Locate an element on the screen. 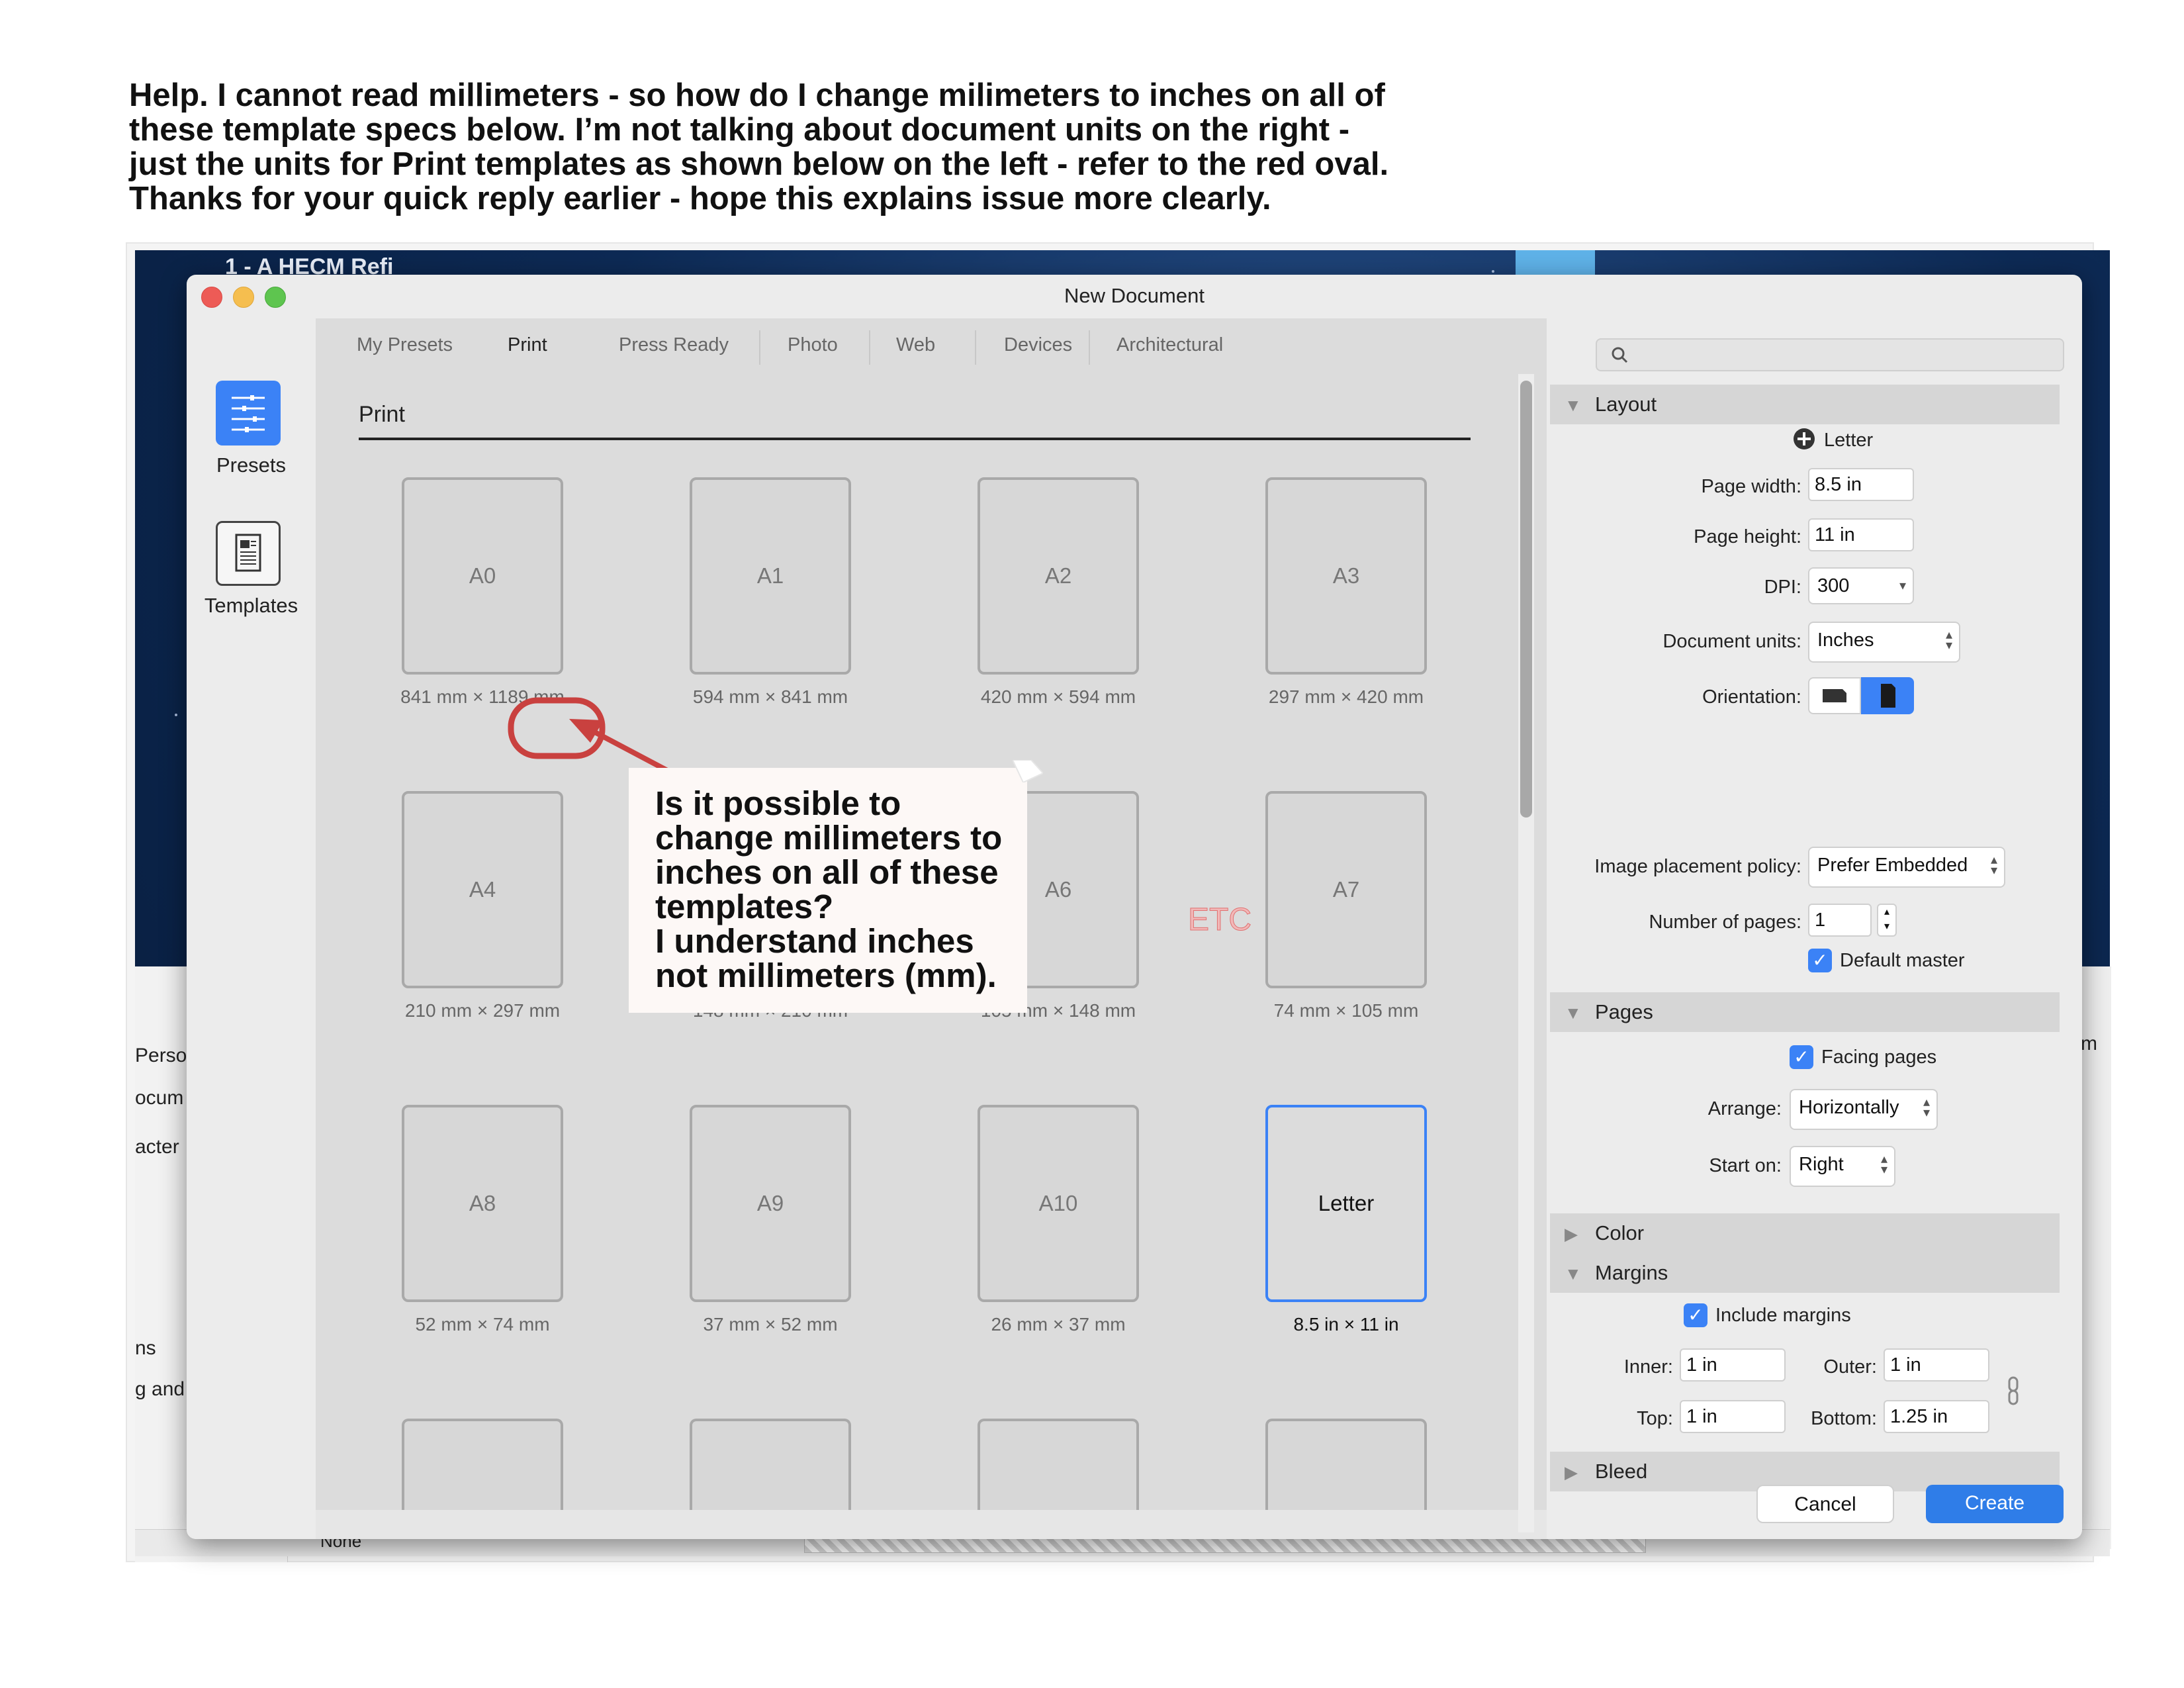  start-on-select: Right ▴ ▾ is located at coordinates (1843, 1166).